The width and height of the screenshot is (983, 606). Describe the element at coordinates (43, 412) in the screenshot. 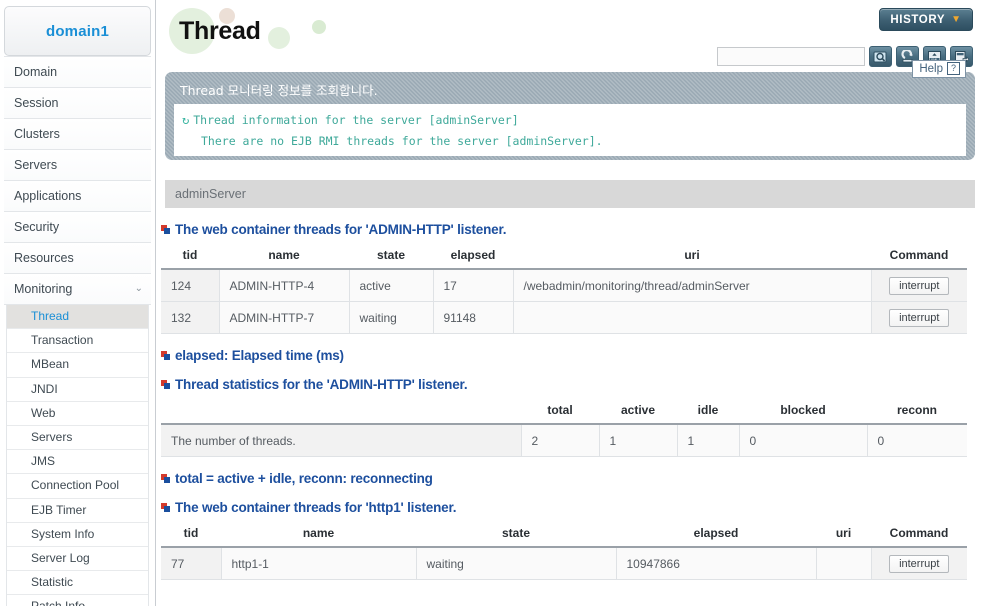

I see `sidebar-subitem-label: Web` at that location.